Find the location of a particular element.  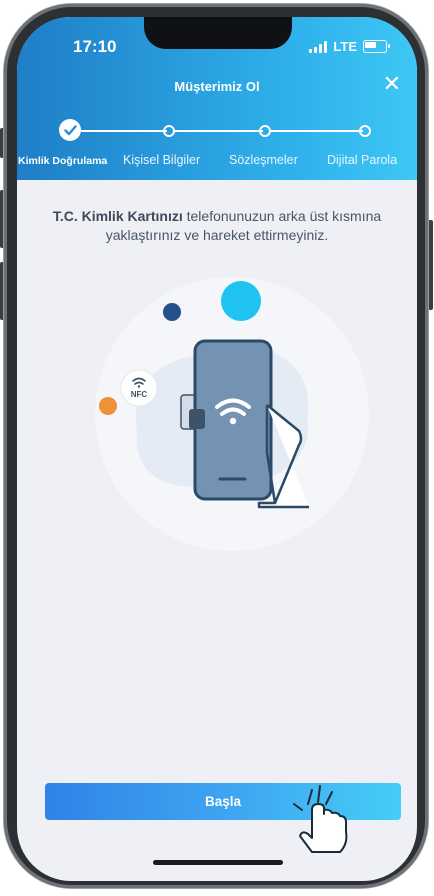

signal-icon is located at coordinates (318, 46).